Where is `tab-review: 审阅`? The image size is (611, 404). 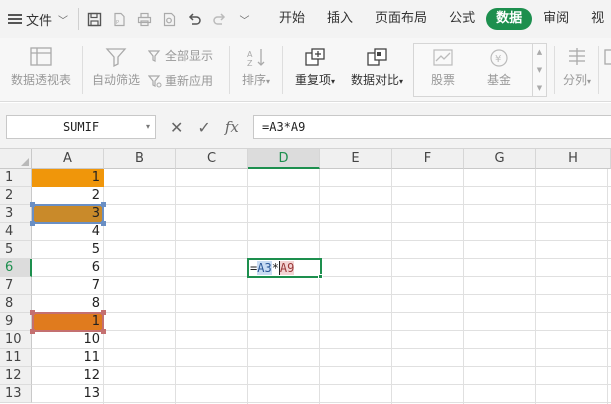 tab-review: 审阅 is located at coordinates (556, 19).